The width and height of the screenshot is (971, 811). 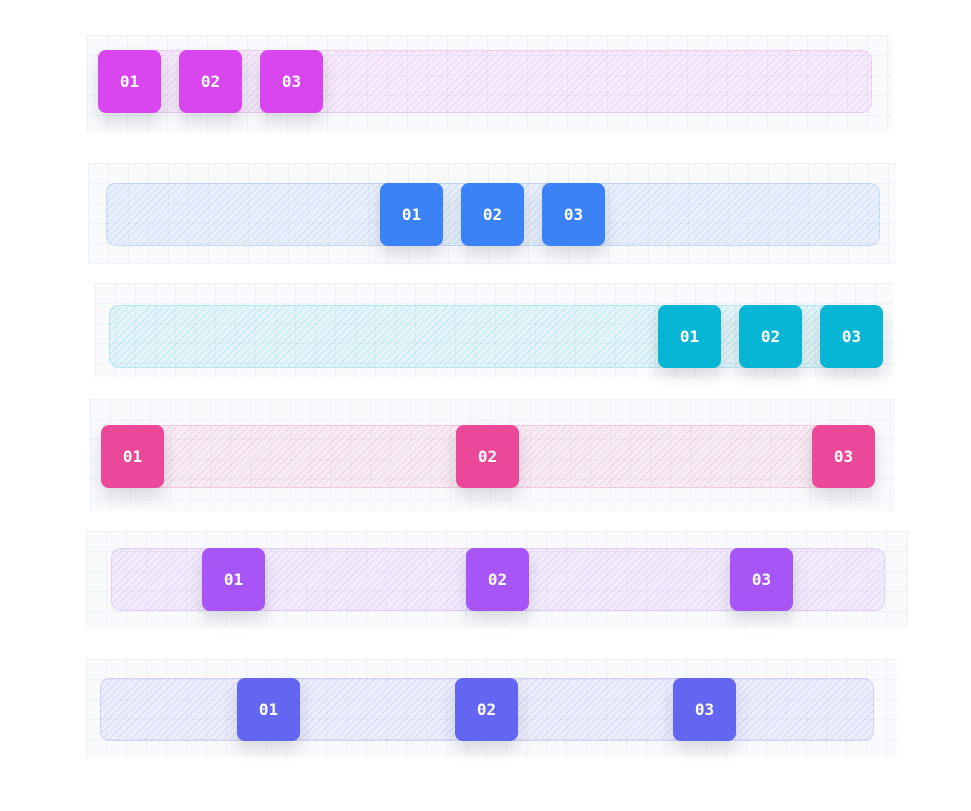 What do you see at coordinates (210, 81) in the screenshot?
I see `row-1-item-2: 02` at bounding box center [210, 81].